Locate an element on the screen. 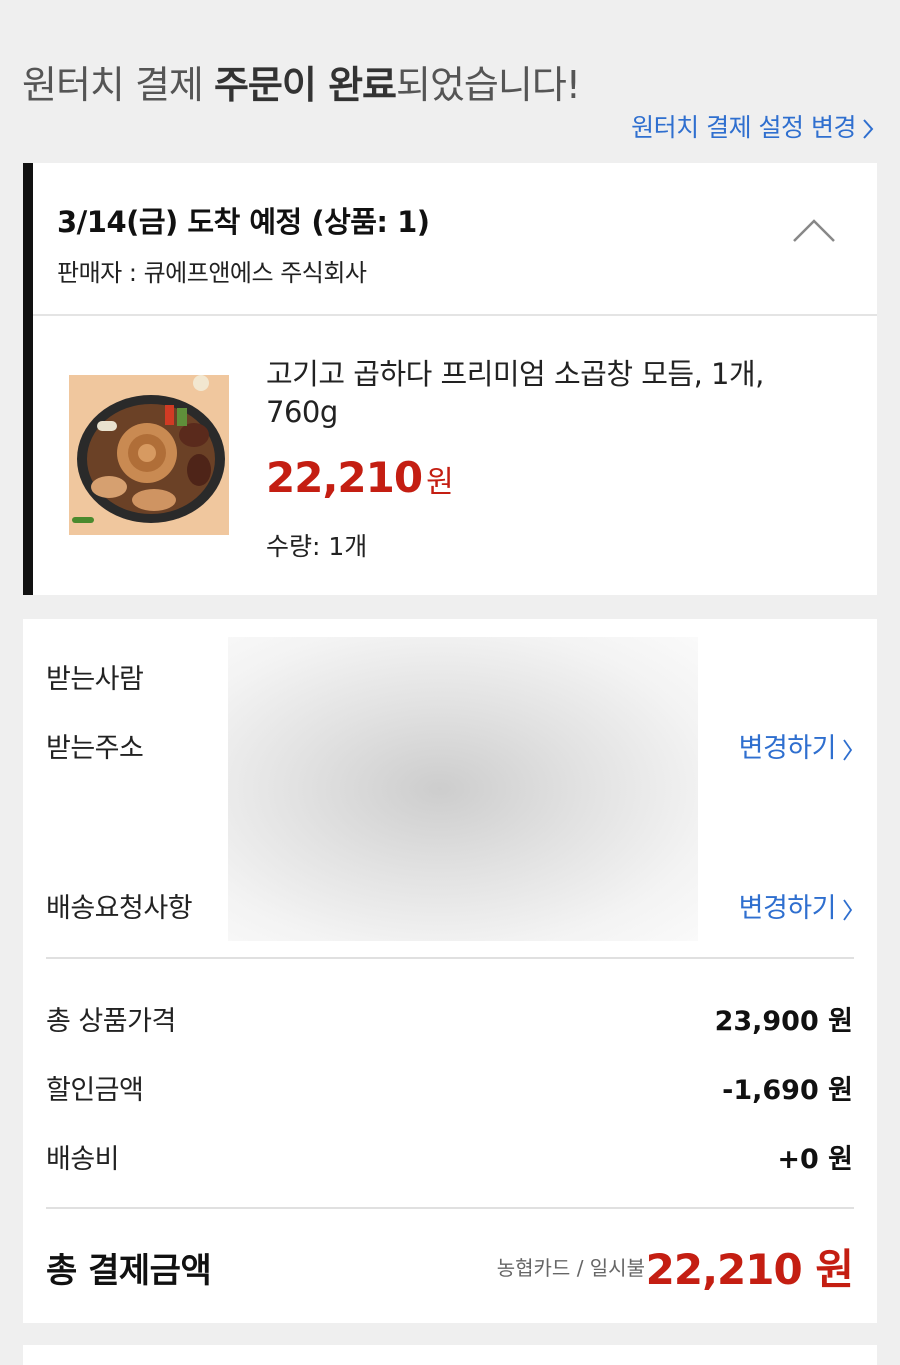 The width and height of the screenshot is (900, 1365). seller-name: 판매자 : 큐에프앤에스 주식회사 is located at coordinates (212, 273).